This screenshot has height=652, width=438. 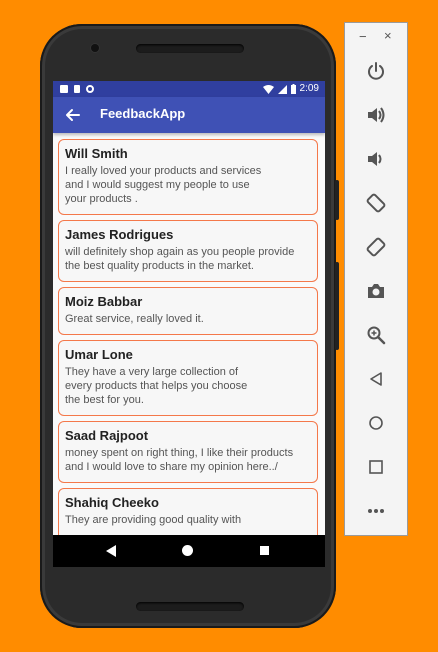 What do you see at coordinates (376, 423) in the screenshot?
I see `home-icon` at bounding box center [376, 423].